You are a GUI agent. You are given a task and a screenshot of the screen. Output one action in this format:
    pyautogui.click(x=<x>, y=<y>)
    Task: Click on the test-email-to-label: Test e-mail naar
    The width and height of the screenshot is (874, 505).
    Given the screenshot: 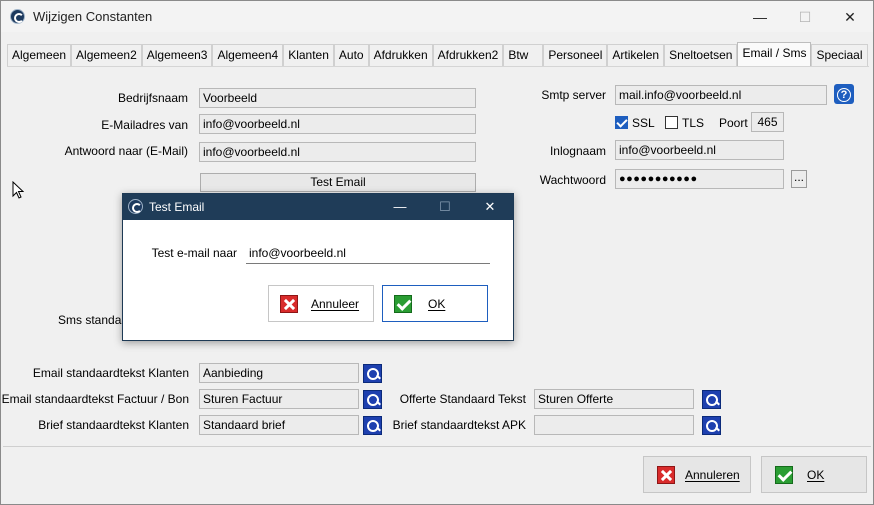 What is the action you would take?
    pyautogui.click(x=194, y=253)
    